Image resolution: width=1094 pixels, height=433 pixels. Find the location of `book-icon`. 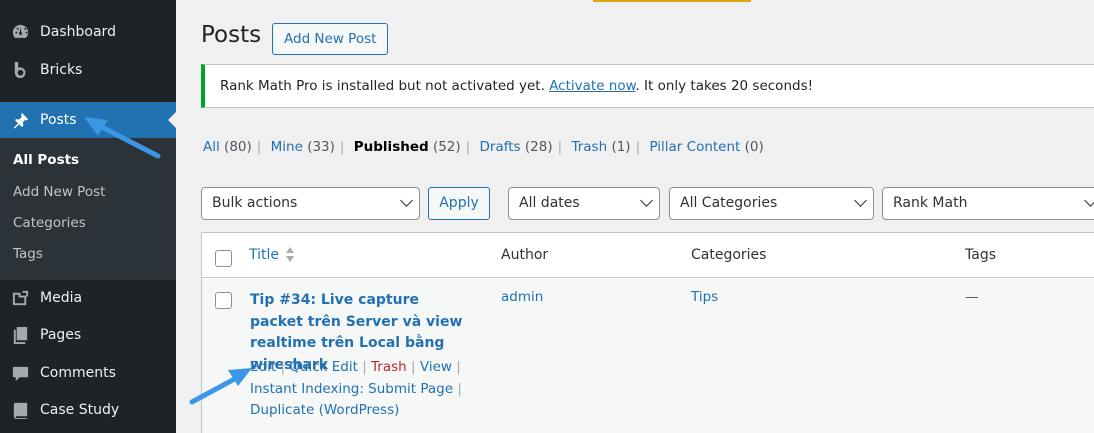

book-icon is located at coordinates (20, 410).